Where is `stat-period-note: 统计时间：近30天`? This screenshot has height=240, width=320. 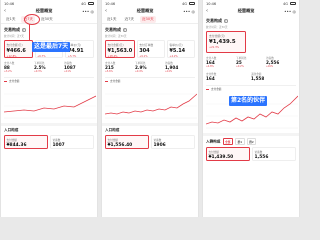
stat-period-note: 统计时间：近30天 is located at coordinates (217, 27).